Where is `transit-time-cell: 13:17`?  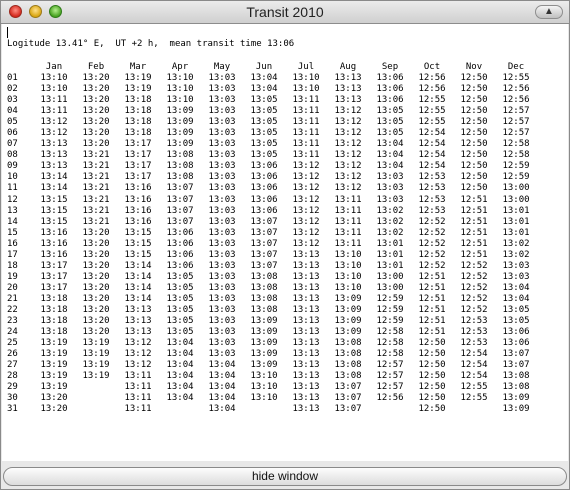 transit-time-cell: 13:17 is located at coordinates (138, 144).